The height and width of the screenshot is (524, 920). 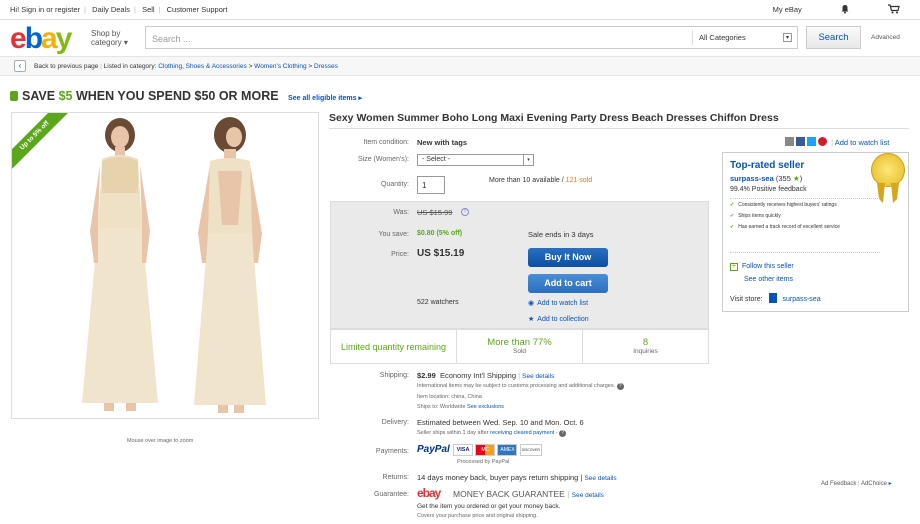 What do you see at coordinates (66, 66) in the screenshot?
I see `back-link: Back to previous page` at bounding box center [66, 66].